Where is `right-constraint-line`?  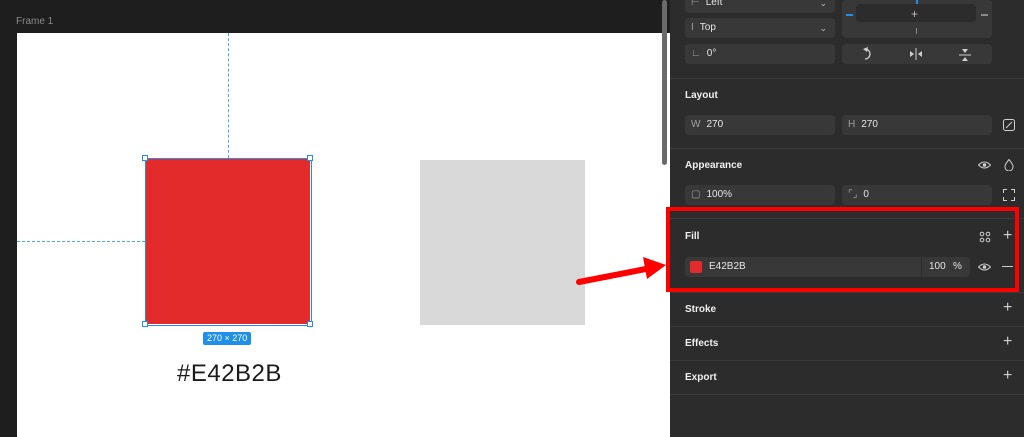
right-constraint-line is located at coordinates (984, 15).